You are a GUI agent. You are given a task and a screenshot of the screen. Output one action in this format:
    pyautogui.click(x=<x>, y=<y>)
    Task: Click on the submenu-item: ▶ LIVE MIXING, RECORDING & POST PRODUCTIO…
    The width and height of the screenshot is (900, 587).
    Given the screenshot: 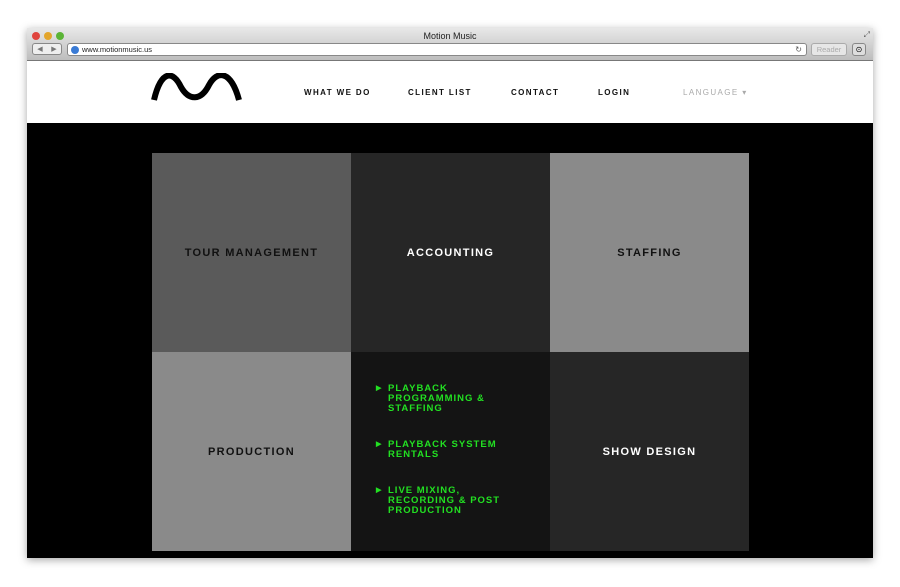 What is the action you would take?
    pyautogui.click(x=463, y=501)
    